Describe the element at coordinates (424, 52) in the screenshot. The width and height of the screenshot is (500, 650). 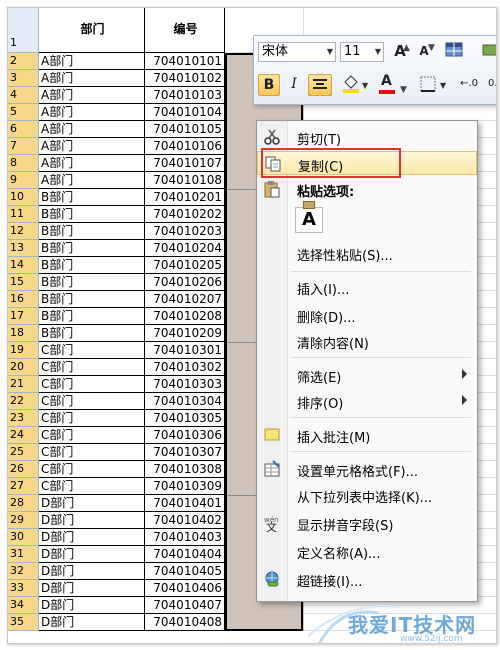
I see `shrink-font-button: A ▼` at that location.